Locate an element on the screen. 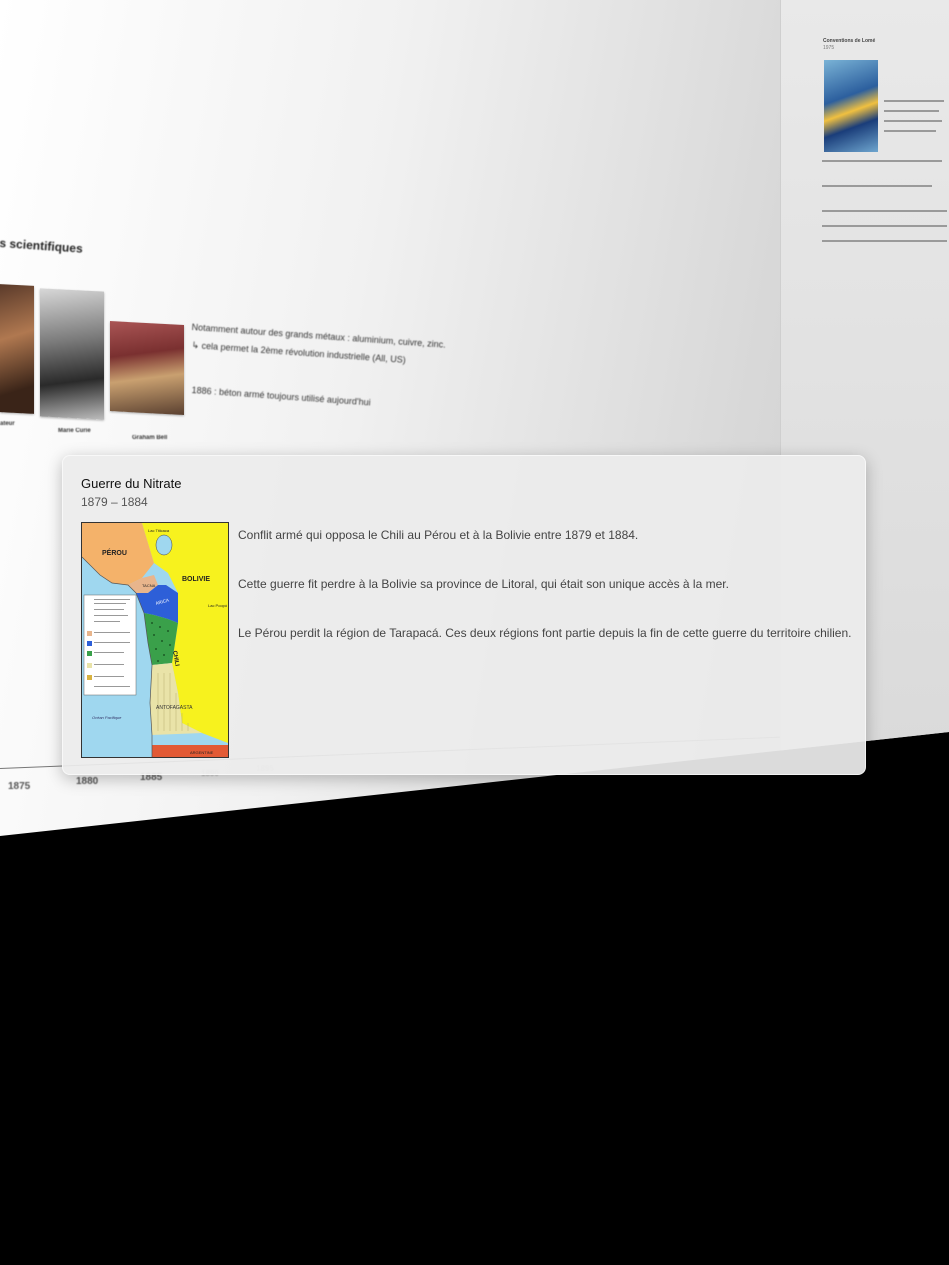  event-title: Guerre du Nitrate is located at coordinates (131, 483).